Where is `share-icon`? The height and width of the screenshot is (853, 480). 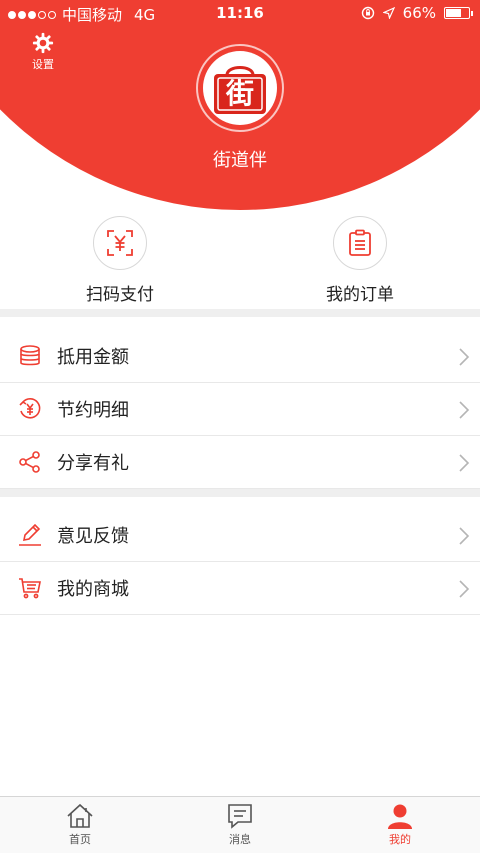 share-icon is located at coordinates (30, 462).